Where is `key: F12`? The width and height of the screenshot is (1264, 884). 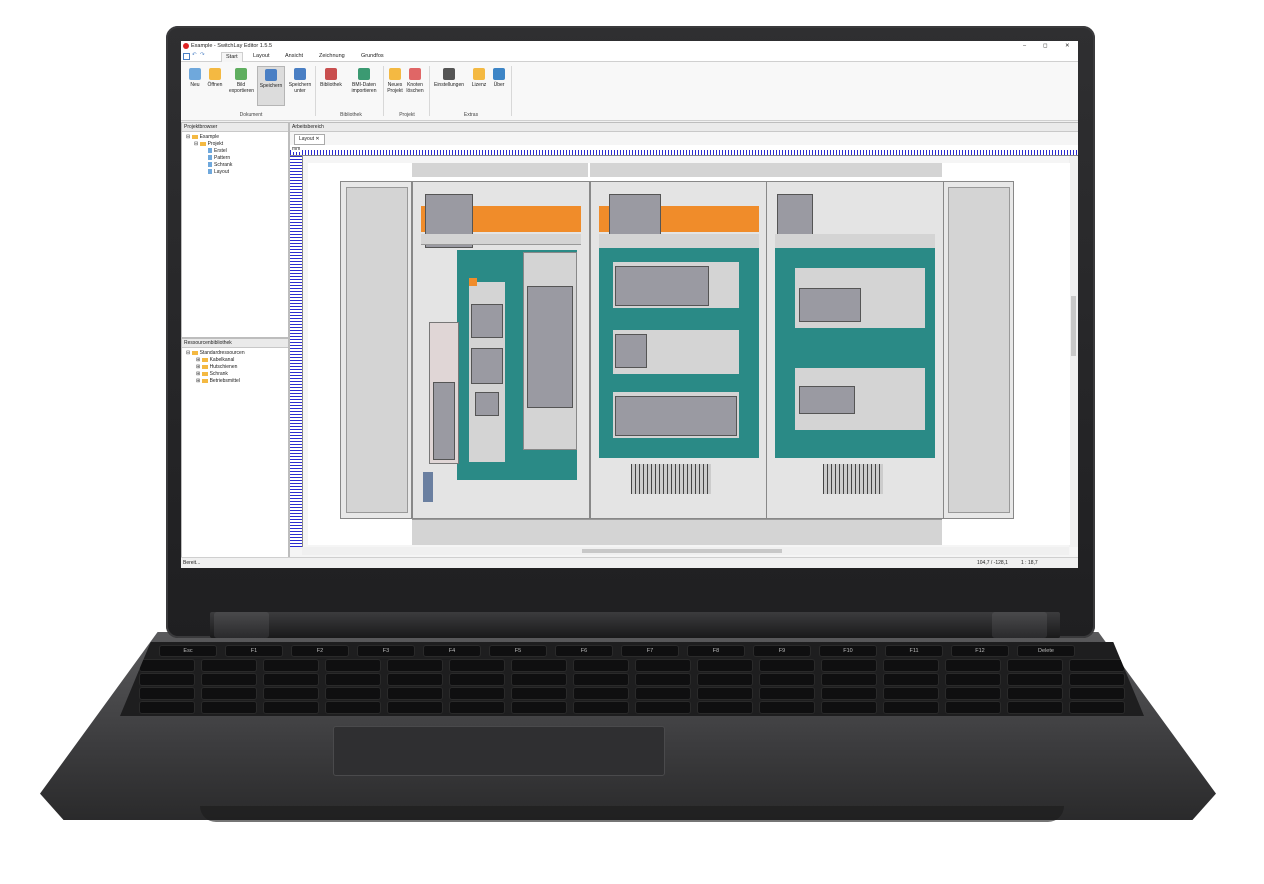 key: F12 is located at coordinates (980, 651).